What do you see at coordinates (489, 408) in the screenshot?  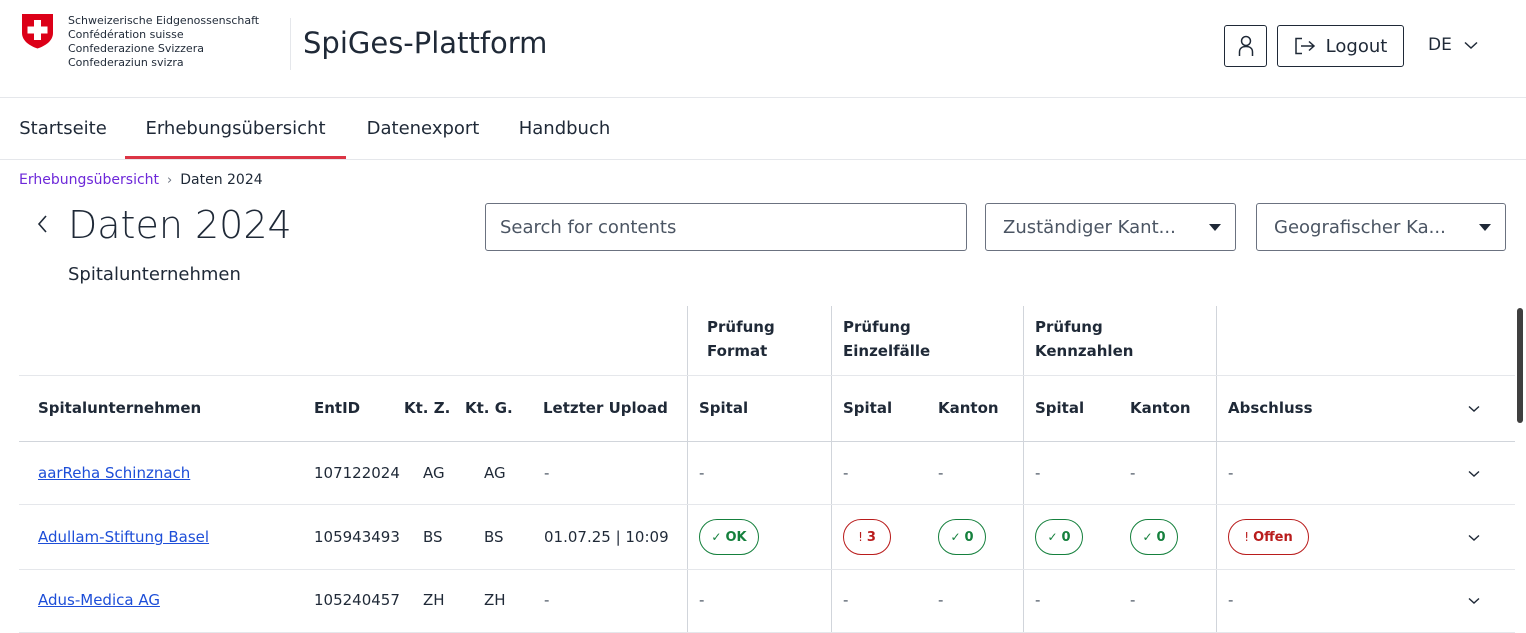 I see `column-header-ktg: Kt. G.` at bounding box center [489, 408].